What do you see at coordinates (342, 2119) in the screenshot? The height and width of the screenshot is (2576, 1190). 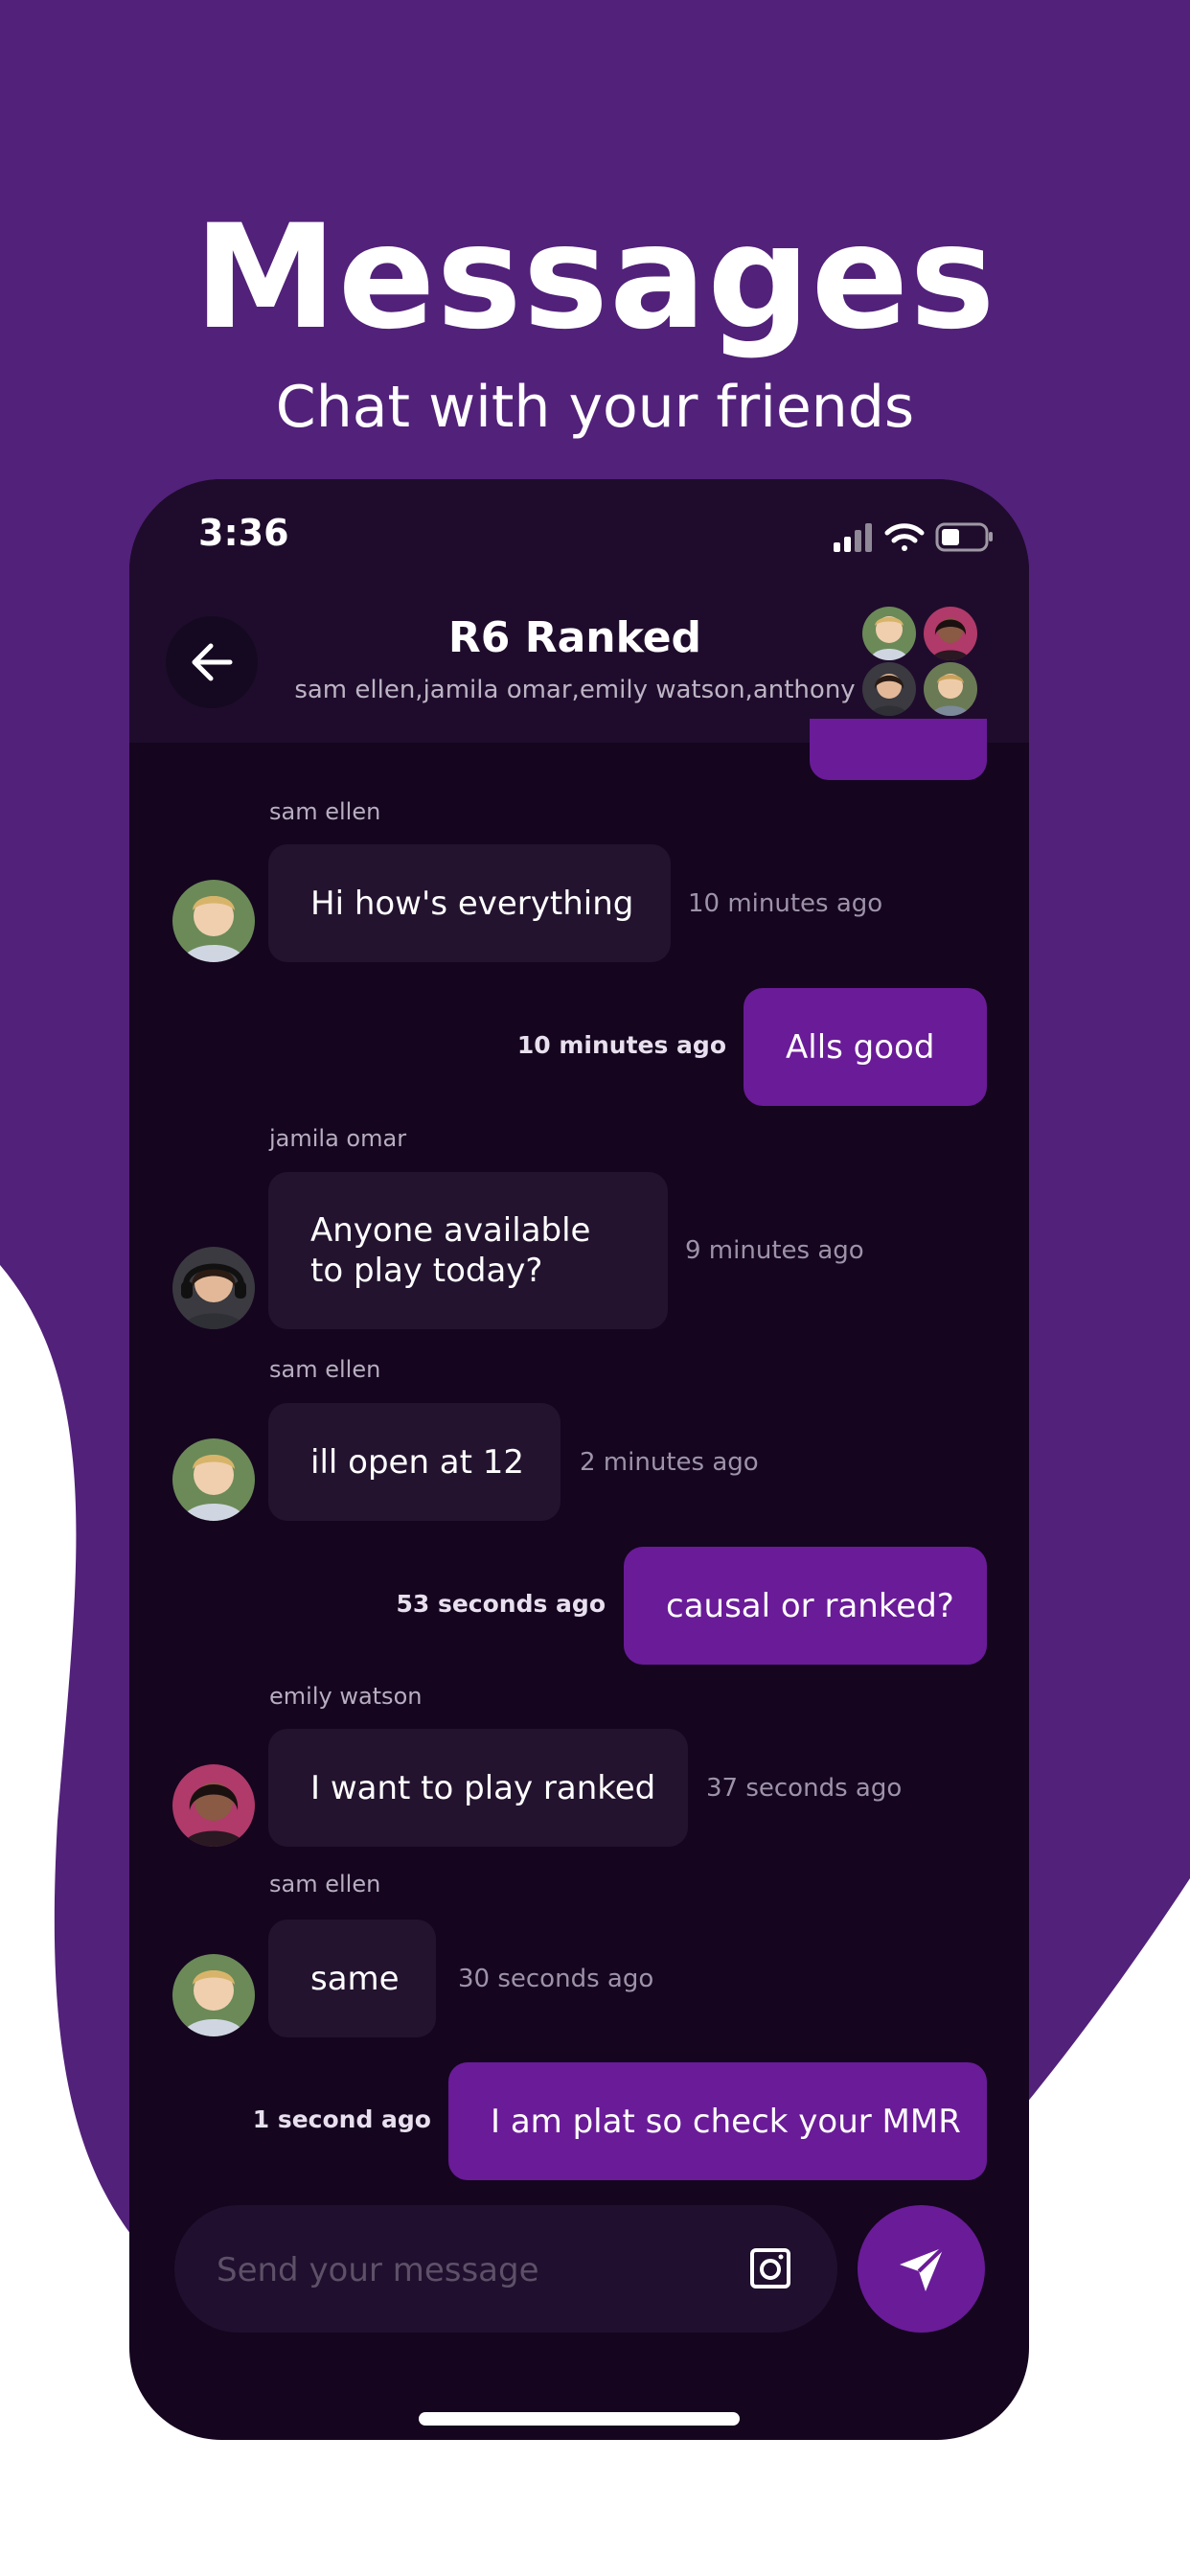 I see `message-timestamp: 1 second ago` at bounding box center [342, 2119].